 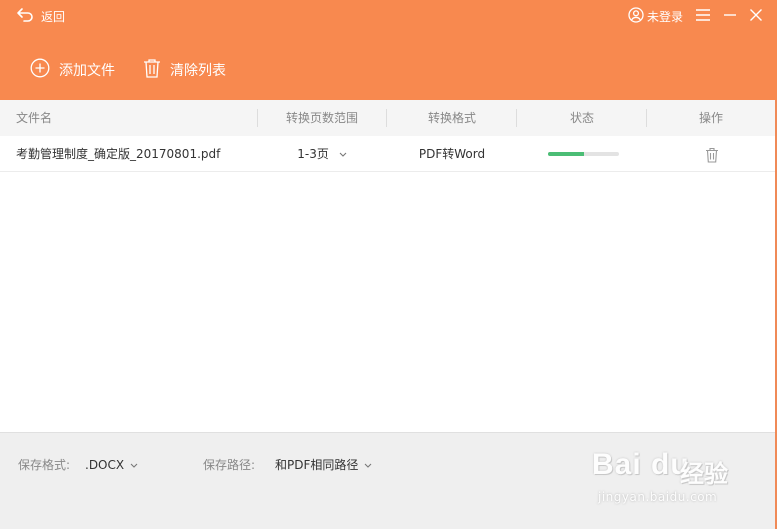 I want to click on save-format-value: .DOCX, so click(x=105, y=465).